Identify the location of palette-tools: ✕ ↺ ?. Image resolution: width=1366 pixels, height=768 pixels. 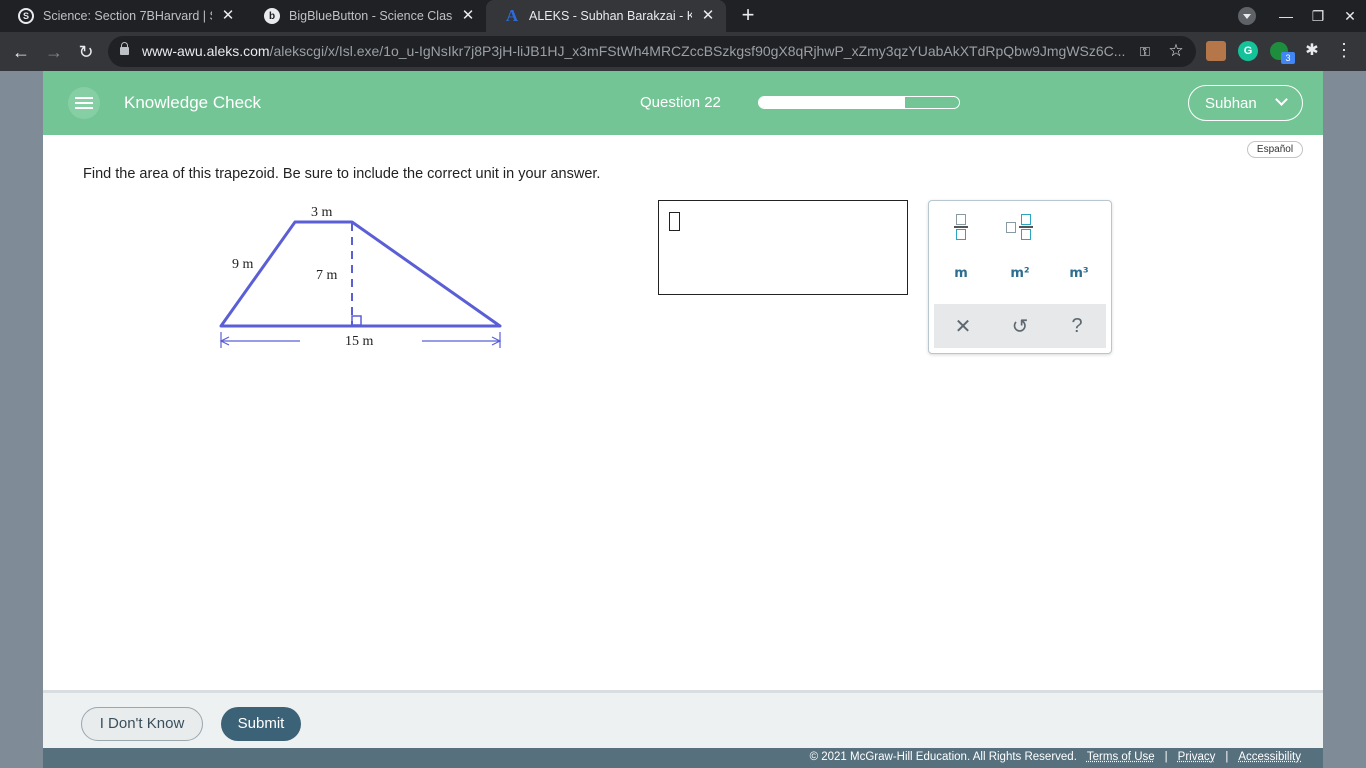
(1020, 326).